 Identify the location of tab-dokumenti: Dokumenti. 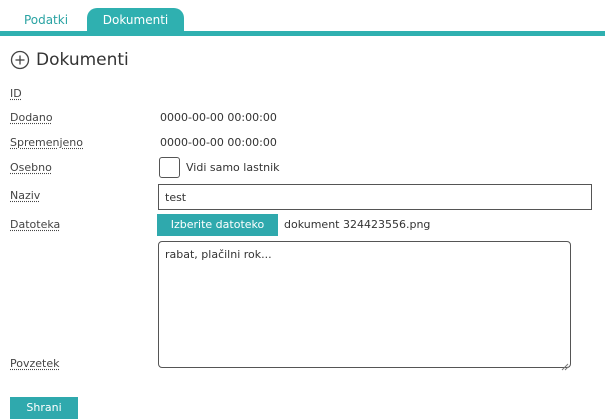
(135, 20).